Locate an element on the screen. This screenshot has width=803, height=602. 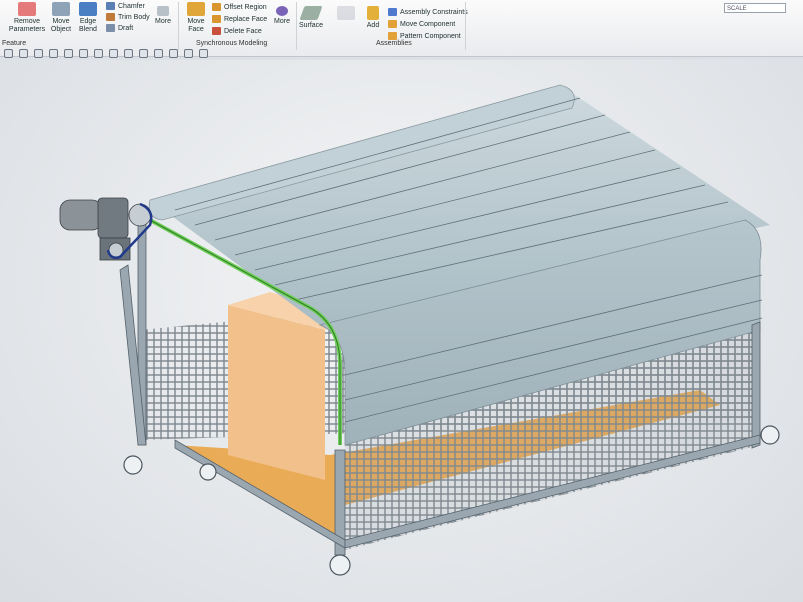
edge-blend-icon is located at coordinates (88, 9).